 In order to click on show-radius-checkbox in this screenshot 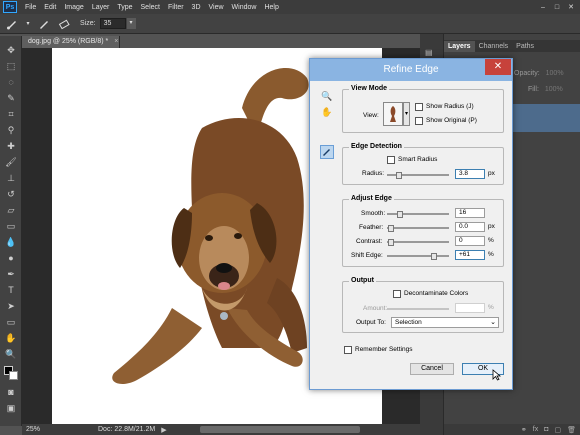, I will do `click(419, 107)`.